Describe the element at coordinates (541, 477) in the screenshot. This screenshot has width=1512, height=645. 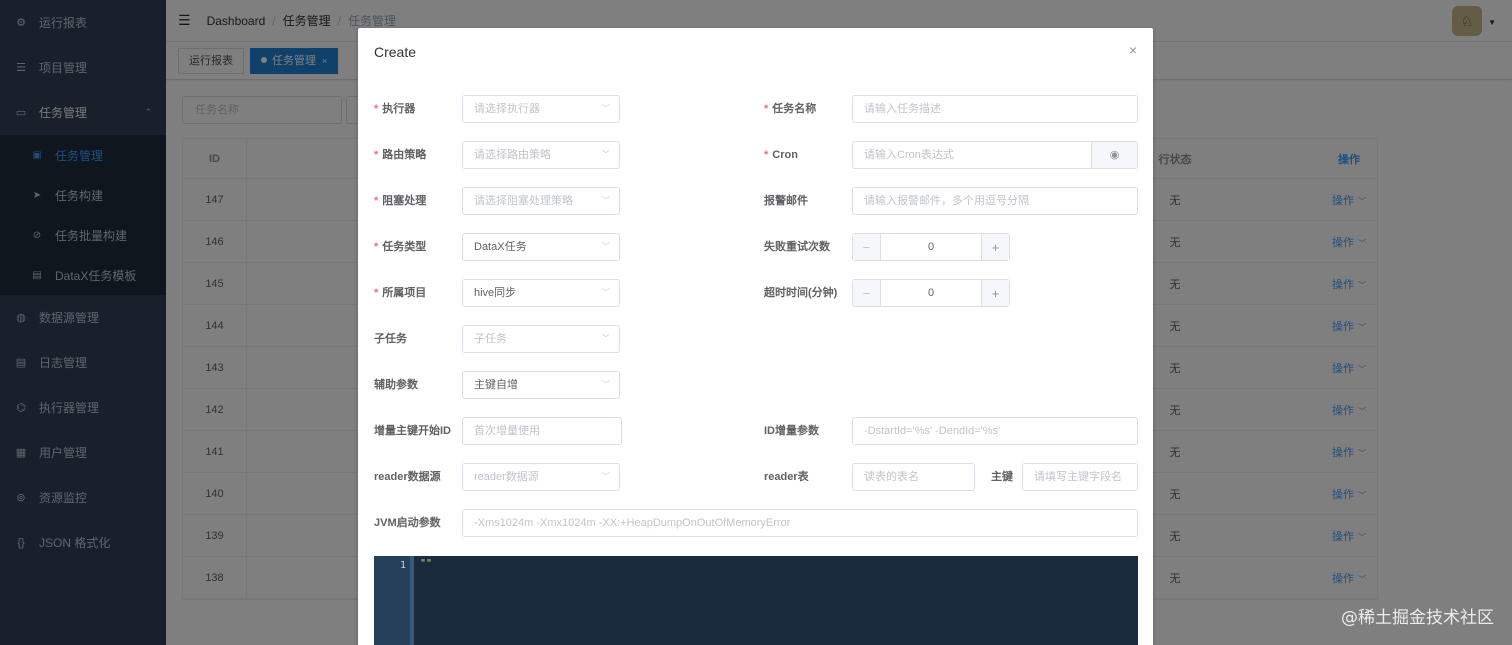
I see `reader-ds-select: reader数据源 ﹀` at that location.